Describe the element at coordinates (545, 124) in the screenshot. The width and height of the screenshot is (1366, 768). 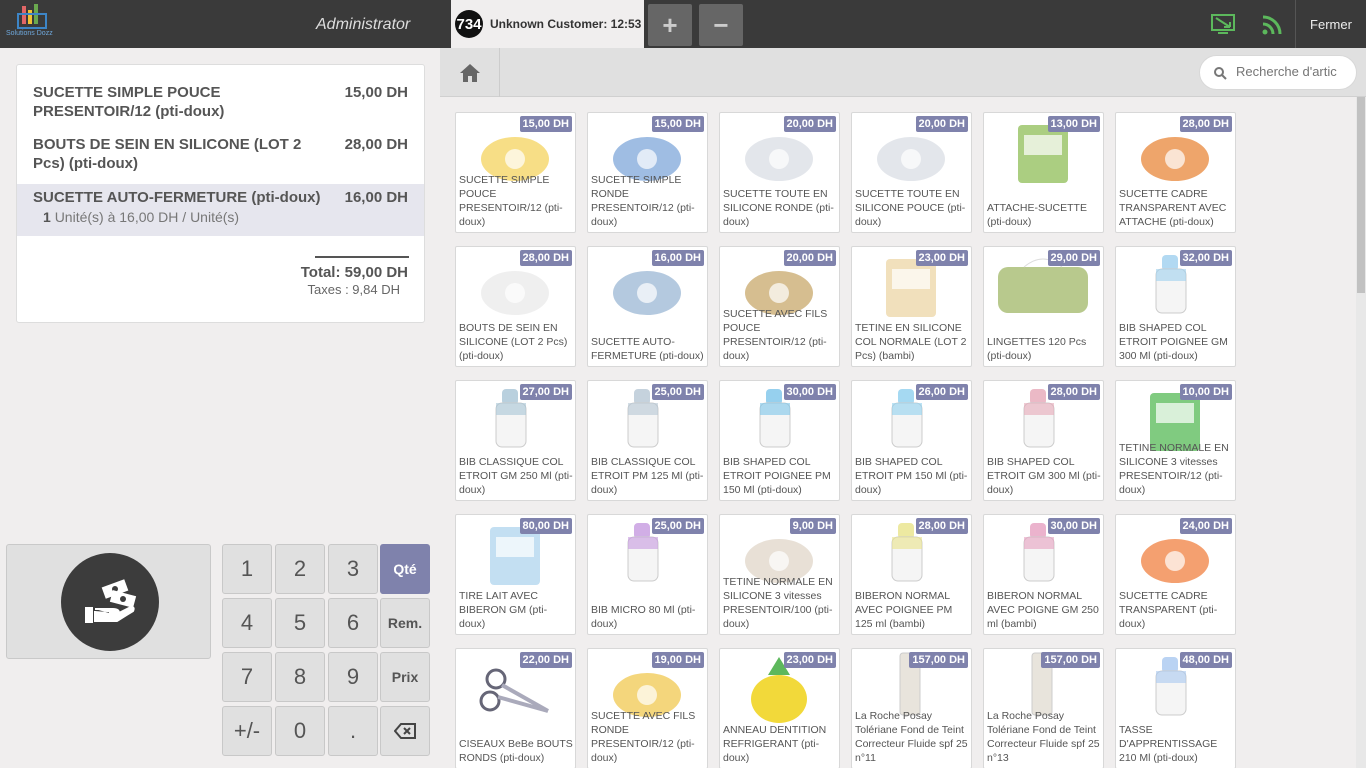
I see `product-price: 15,00 DH` at that location.